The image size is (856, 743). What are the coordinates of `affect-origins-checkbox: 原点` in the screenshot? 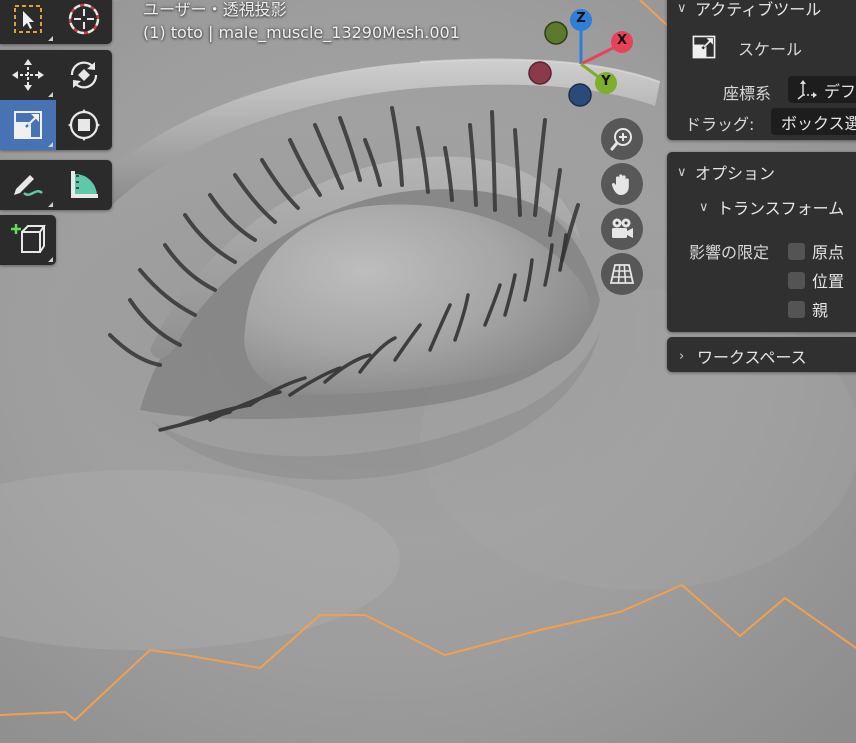 It's located at (816, 251).